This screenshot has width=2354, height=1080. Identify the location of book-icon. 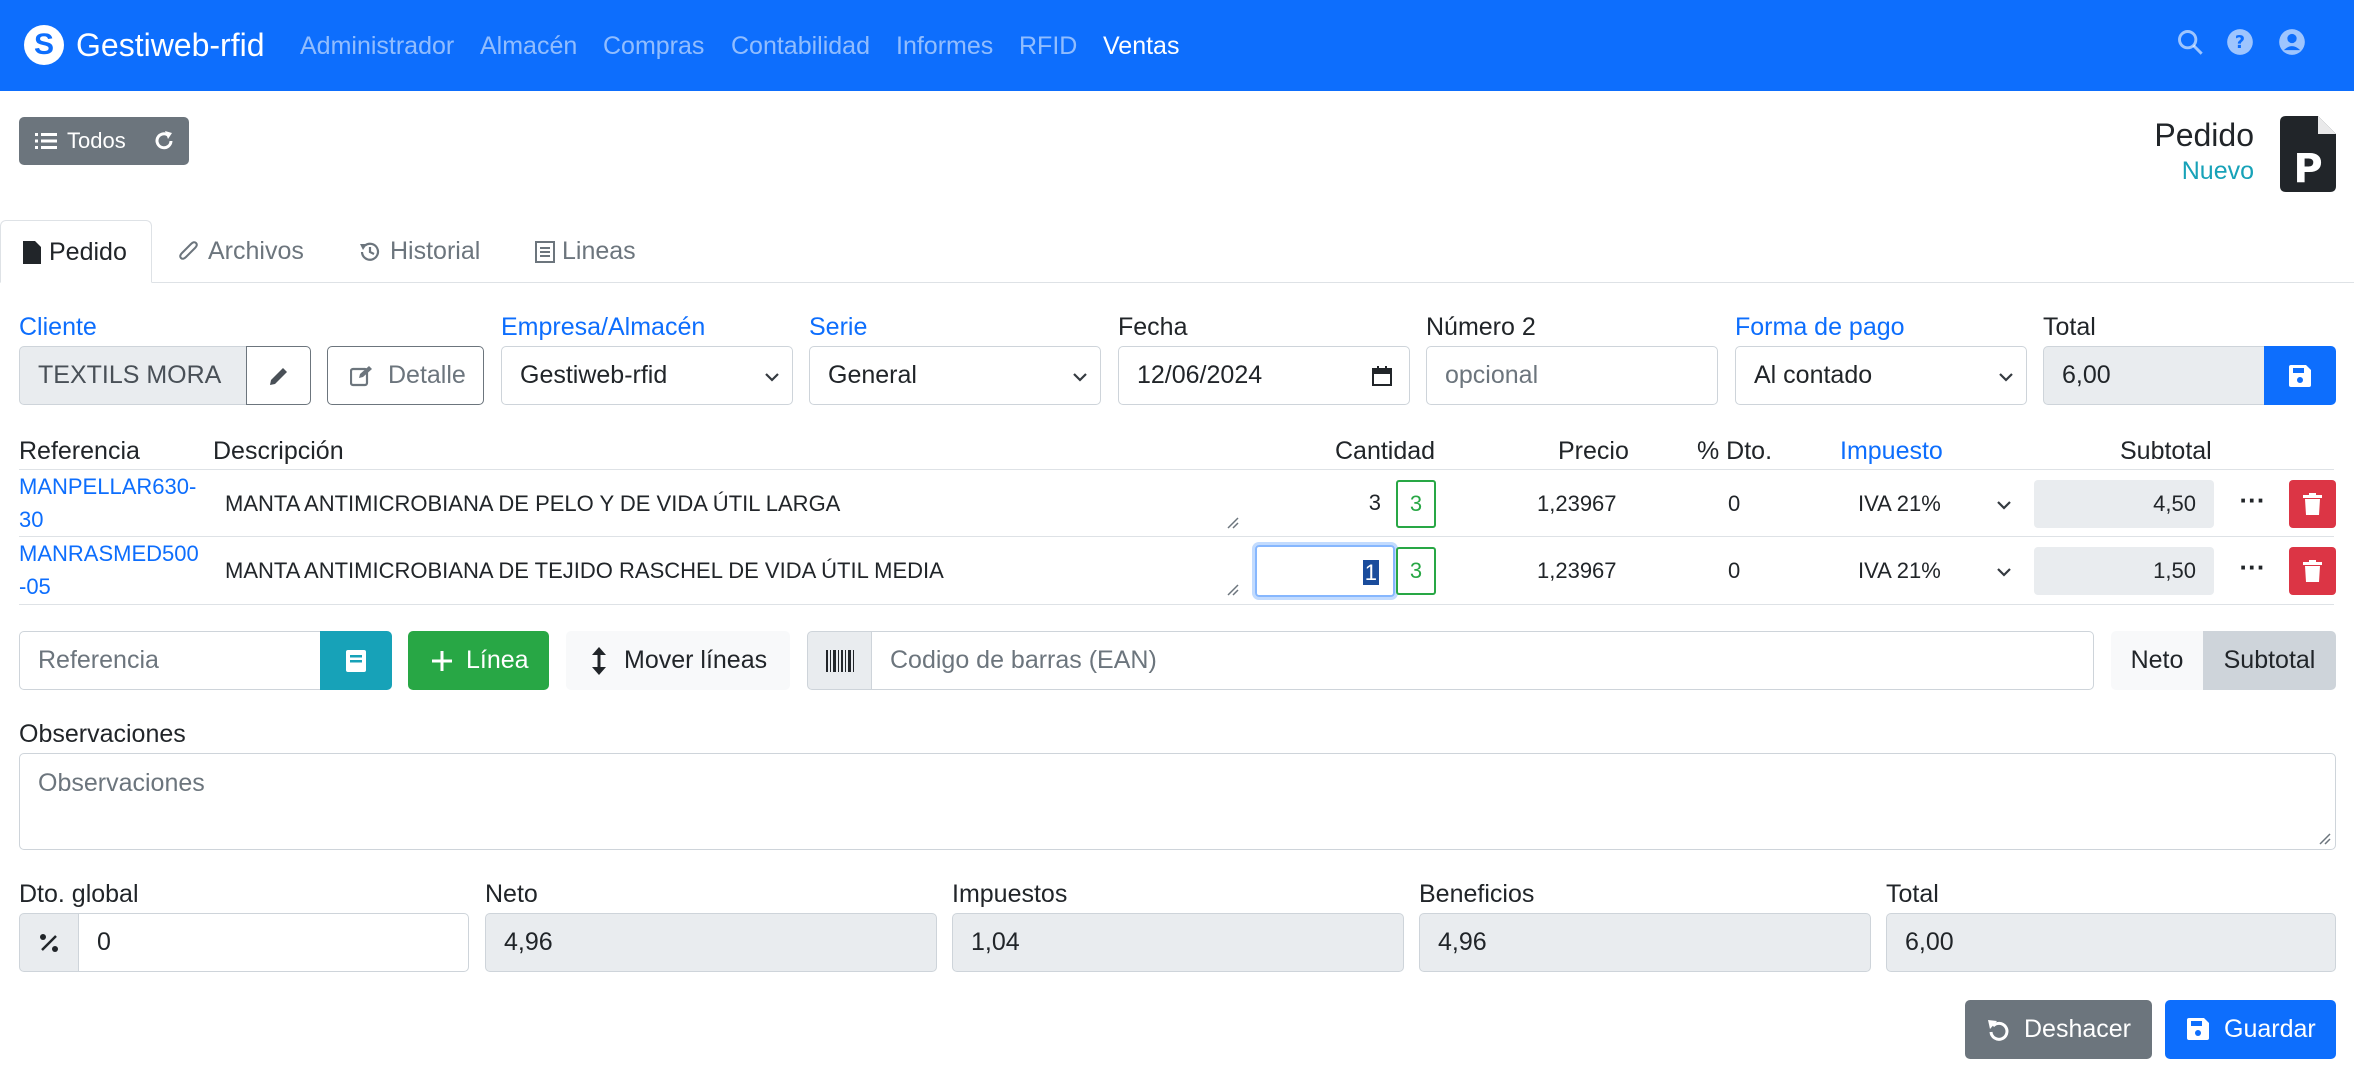
(356, 661).